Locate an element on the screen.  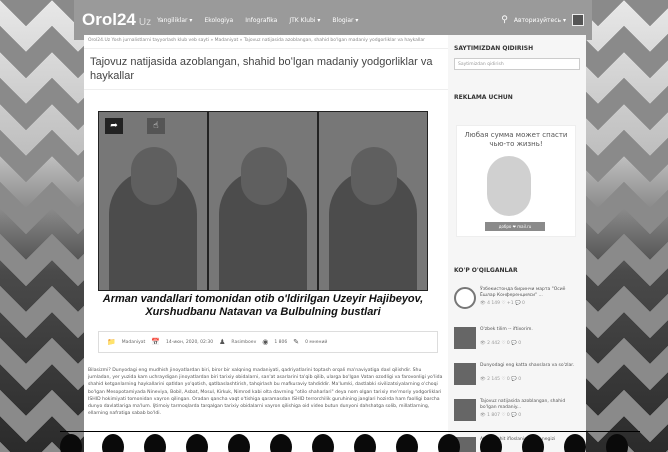
meta-date: 14-июн, 2020, 02:30 is located at coordinates (189, 342).